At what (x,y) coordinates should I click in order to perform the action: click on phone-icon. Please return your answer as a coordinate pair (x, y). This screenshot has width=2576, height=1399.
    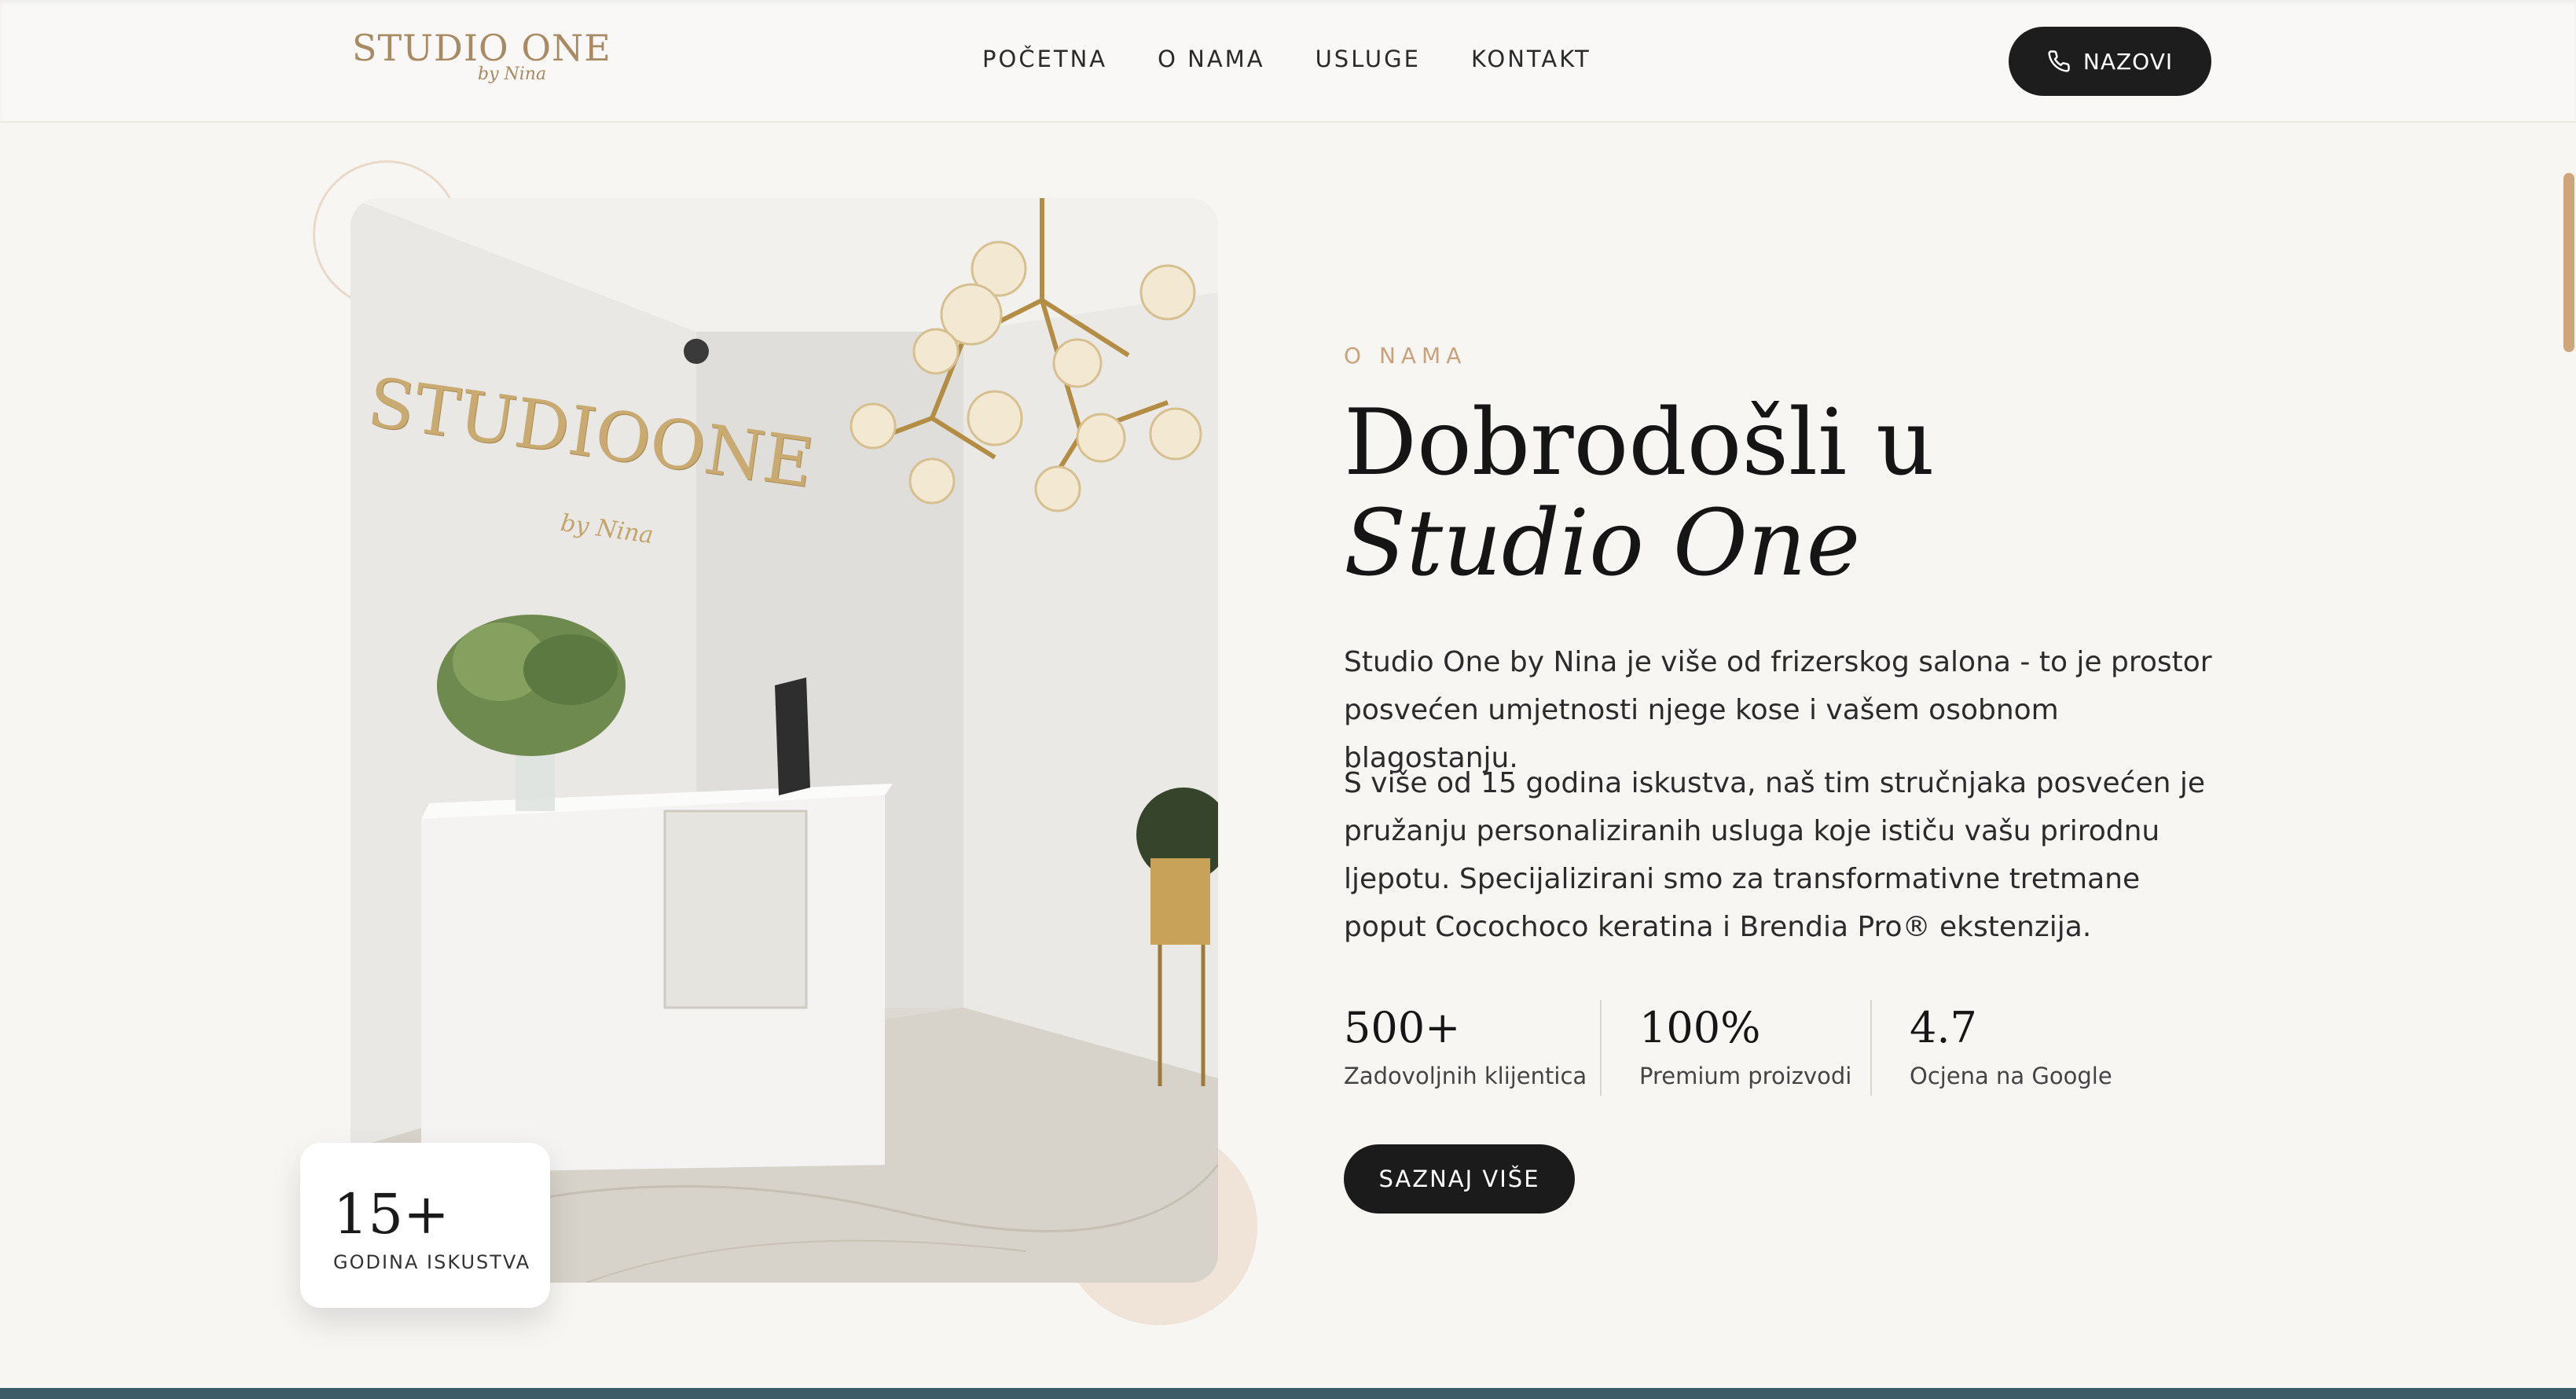
    Looking at the image, I should click on (2059, 61).